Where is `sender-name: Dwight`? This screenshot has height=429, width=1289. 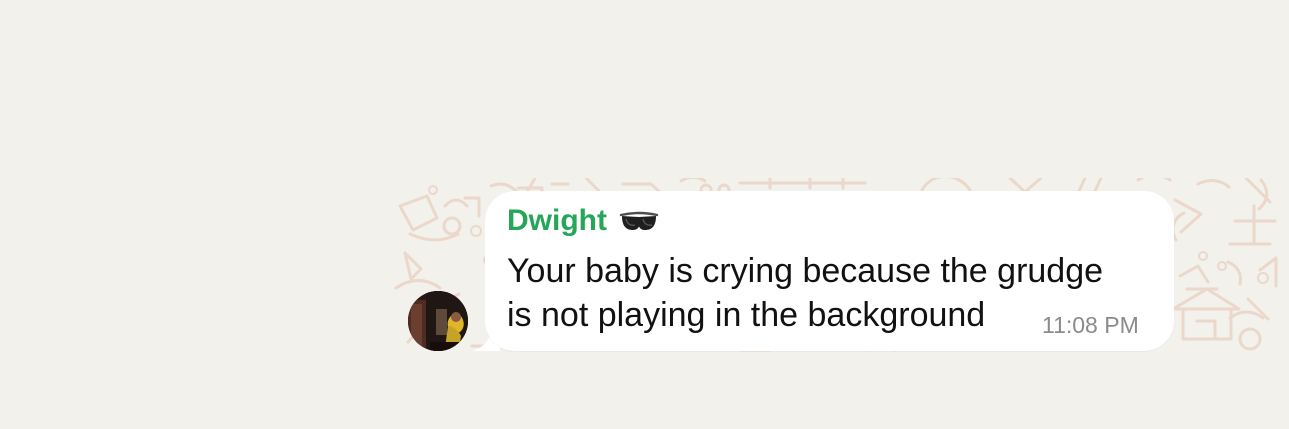
sender-name: Dwight is located at coordinates (557, 221).